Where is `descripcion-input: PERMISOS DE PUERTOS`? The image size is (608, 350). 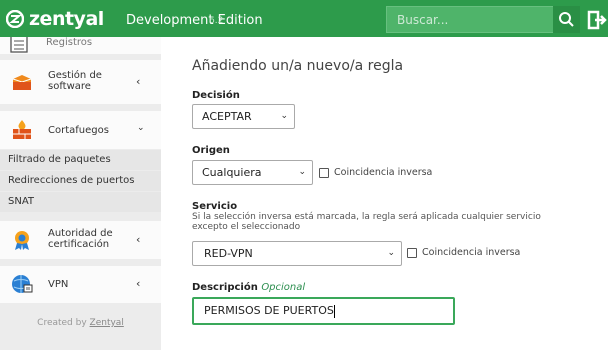 descripcion-input: PERMISOS DE PUERTOS is located at coordinates (323, 311).